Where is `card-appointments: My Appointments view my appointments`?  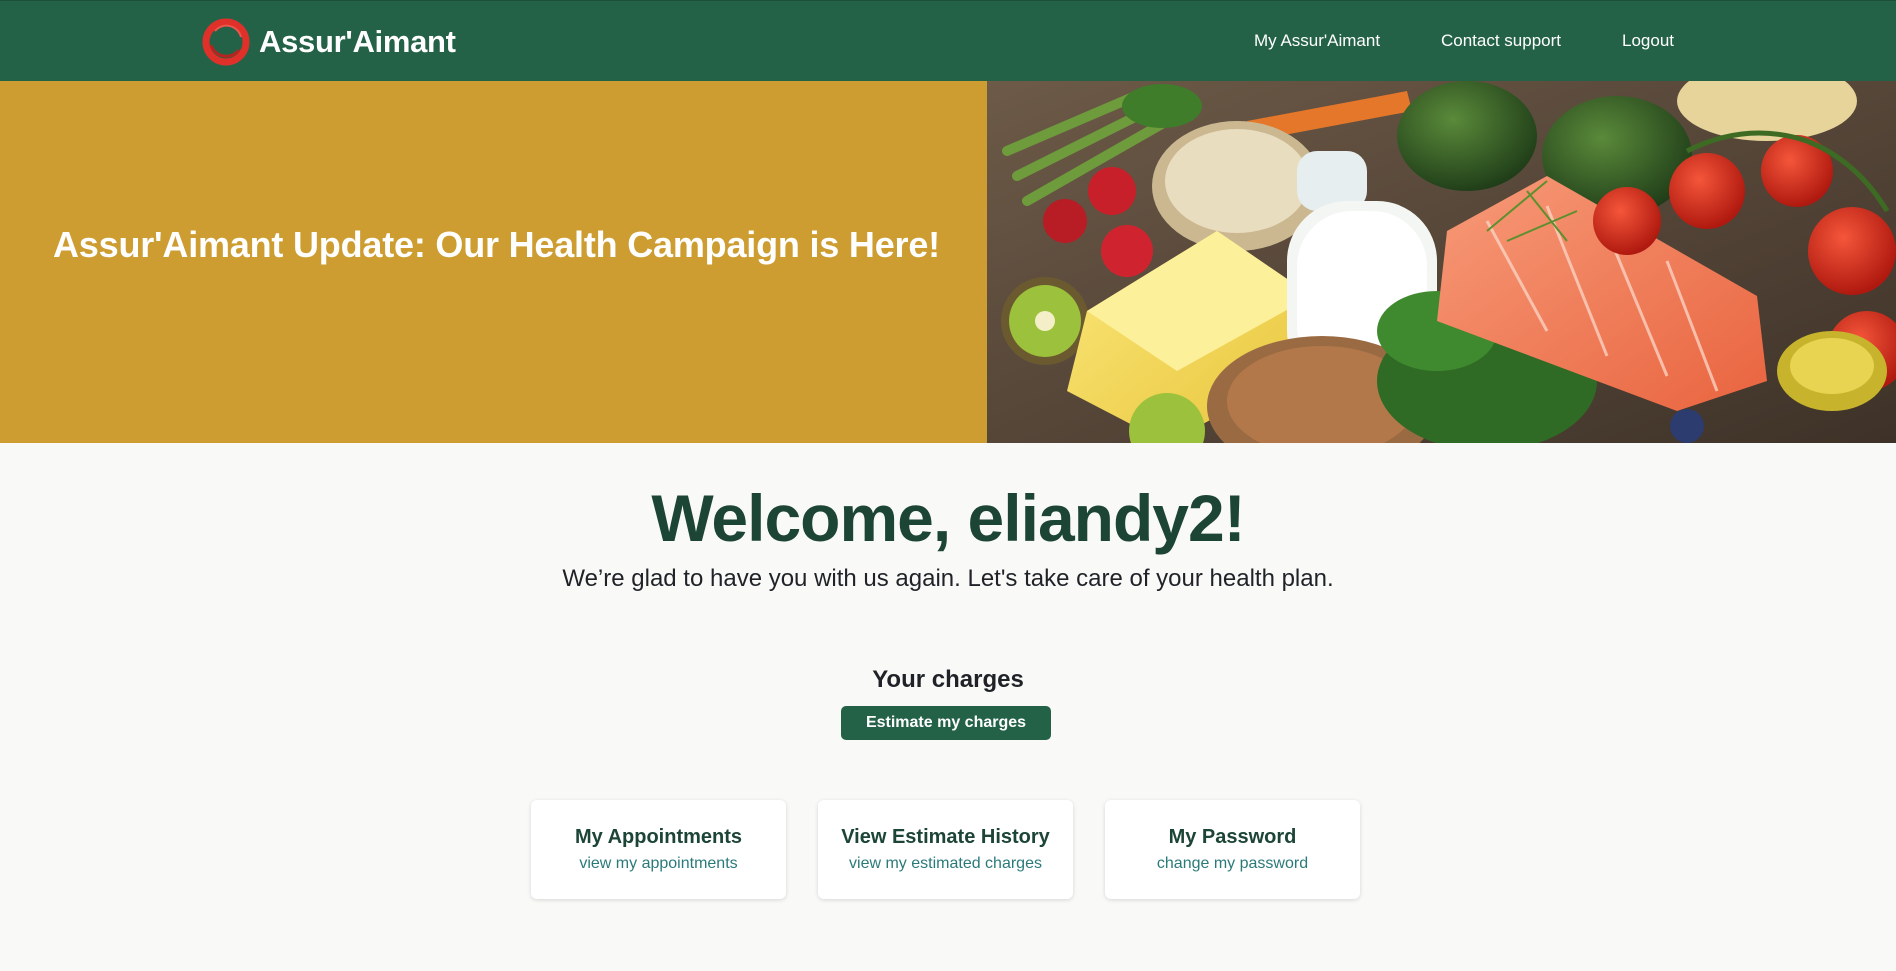
card-appointments: My Appointments view my appointments is located at coordinates (658, 849).